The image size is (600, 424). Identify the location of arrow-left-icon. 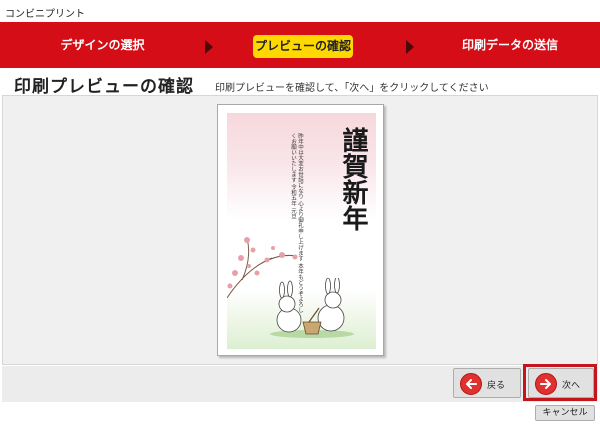
(471, 384).